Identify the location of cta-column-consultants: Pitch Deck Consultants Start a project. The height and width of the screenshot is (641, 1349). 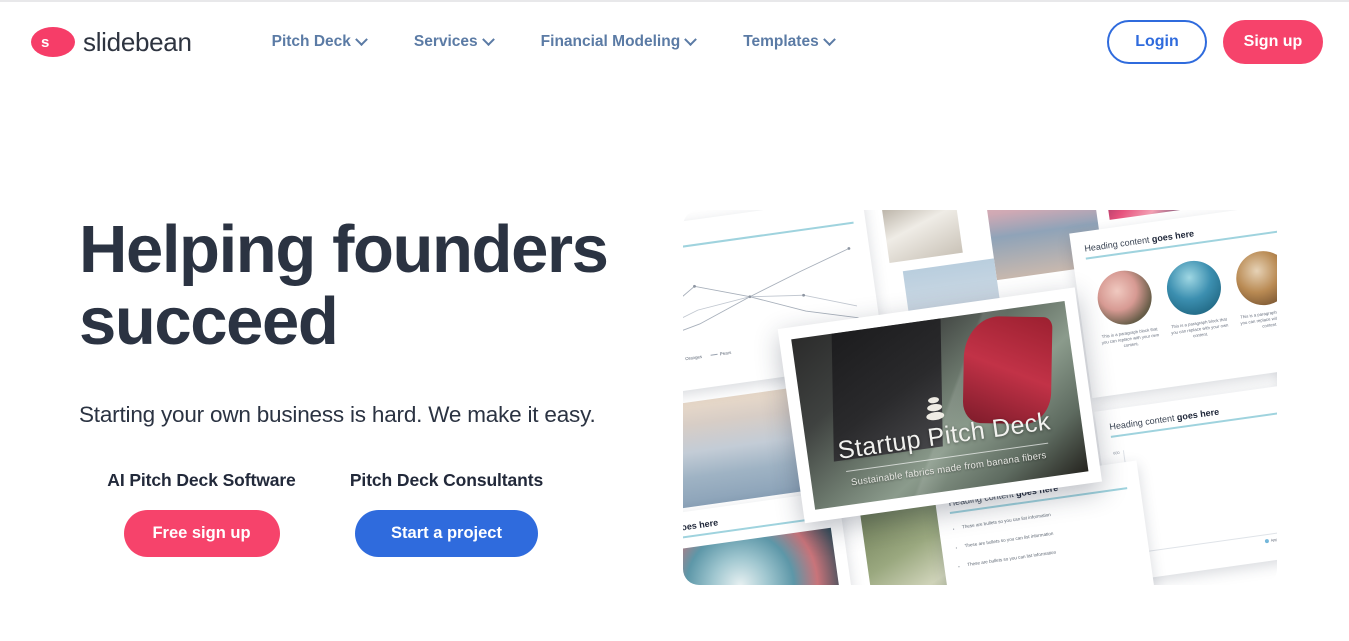
(446, 513).